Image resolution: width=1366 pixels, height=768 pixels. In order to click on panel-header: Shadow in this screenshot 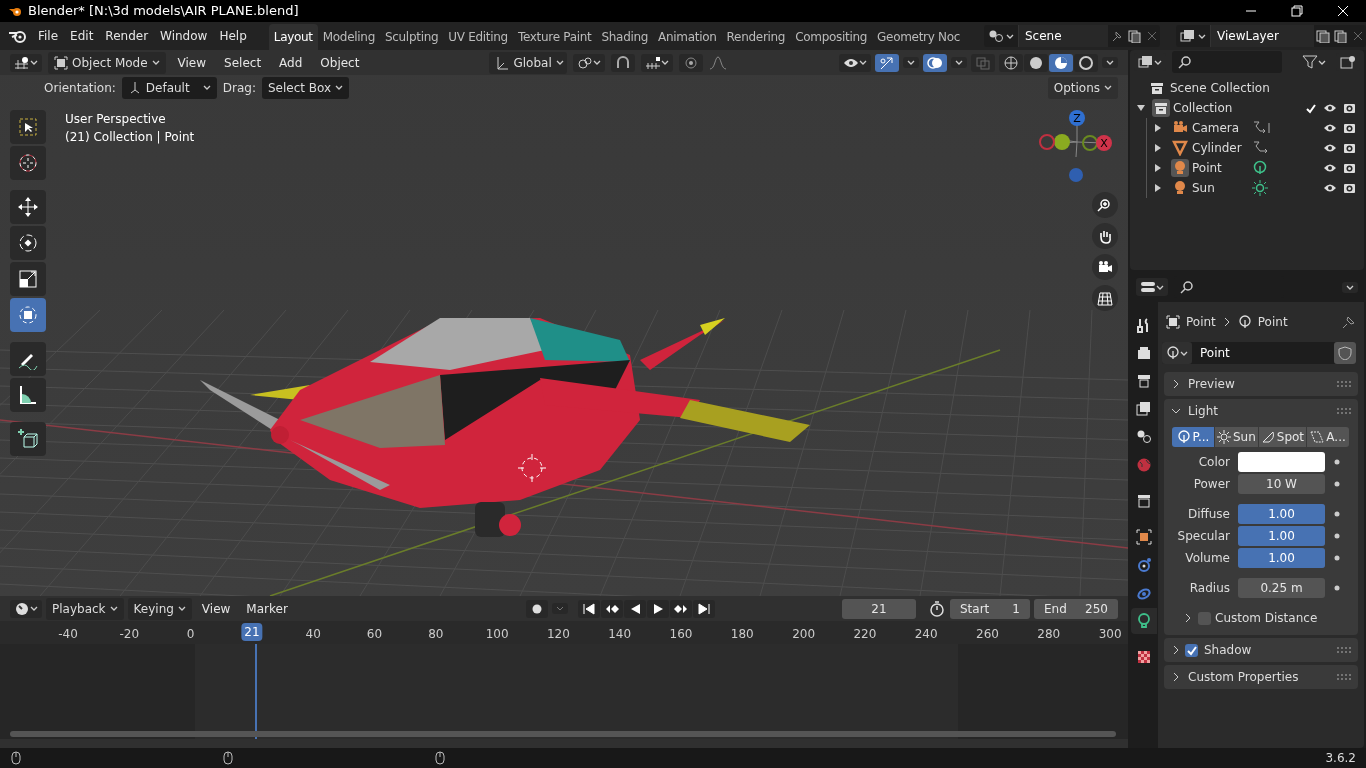, I will do `click(1261, 650)`.